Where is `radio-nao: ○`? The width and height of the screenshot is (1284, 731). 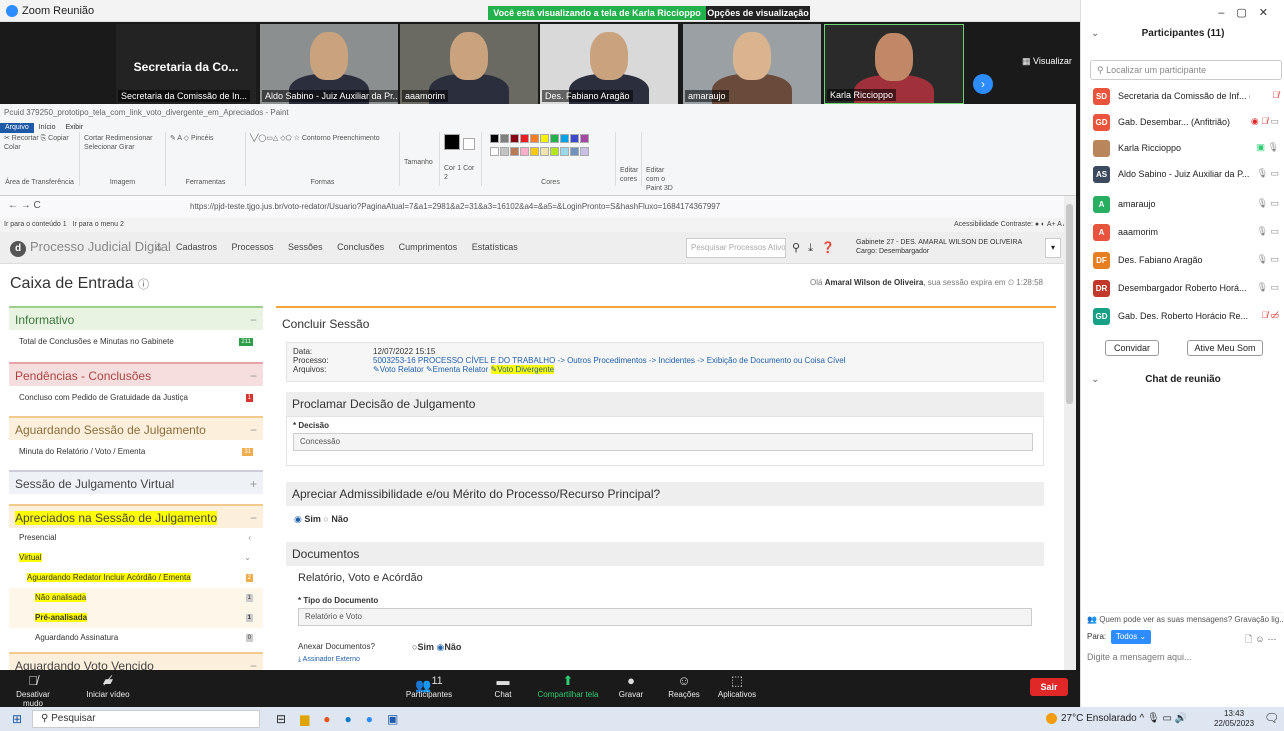 radio-nao: ○ is located at coordinates (325, 519).